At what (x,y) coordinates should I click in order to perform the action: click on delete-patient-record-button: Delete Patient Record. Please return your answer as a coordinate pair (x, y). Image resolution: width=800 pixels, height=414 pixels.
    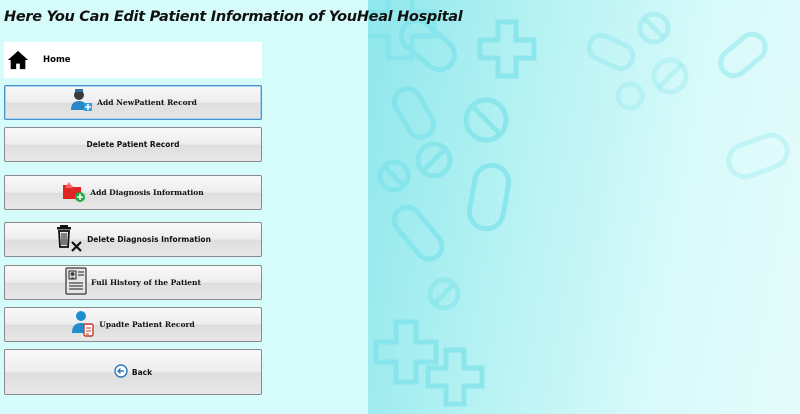
    Looking at the image, I should click on (133, 144).